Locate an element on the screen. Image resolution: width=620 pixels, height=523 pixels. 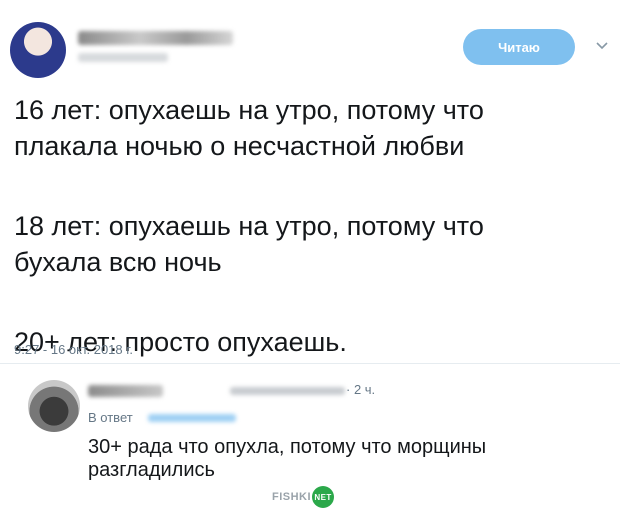
reply-author-name-blurred is located at coordinates (125, 391).